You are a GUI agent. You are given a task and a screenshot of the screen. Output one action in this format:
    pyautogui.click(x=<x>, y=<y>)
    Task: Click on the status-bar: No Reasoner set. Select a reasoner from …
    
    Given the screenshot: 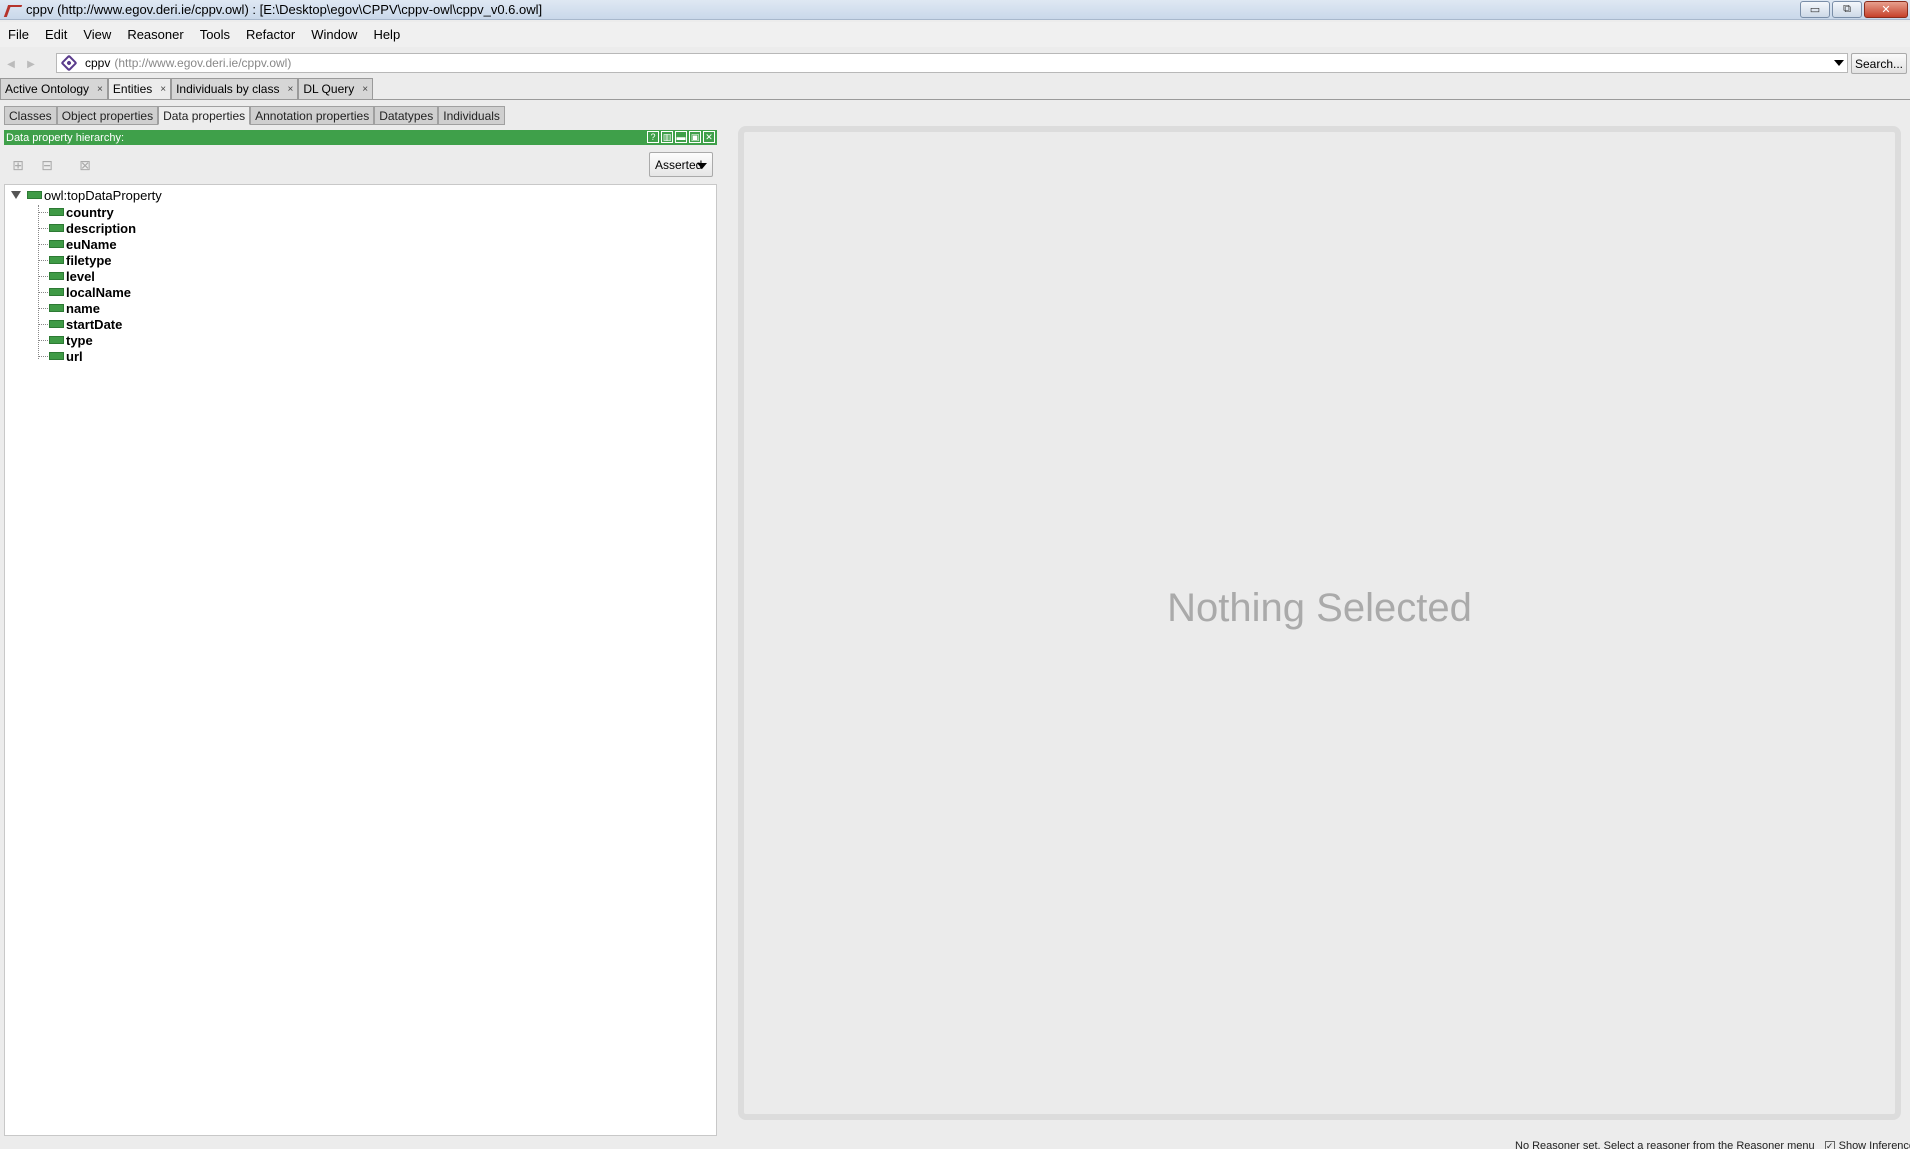 What is the action you would take?
    pyautogui.click(x=1712, y=1144)
    